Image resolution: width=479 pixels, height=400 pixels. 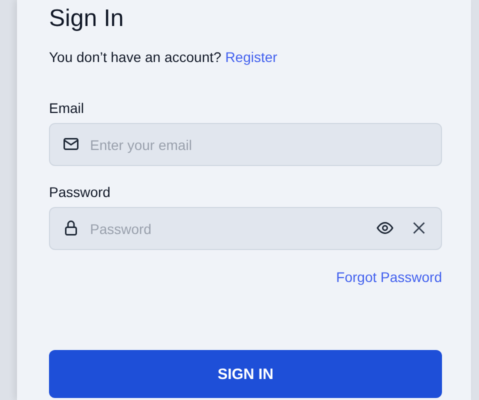 What do you see at coordinates (135, 57) in the screenshot?
I see `register-prompt: You don’t have an account?` at bounding box center [135, 57].